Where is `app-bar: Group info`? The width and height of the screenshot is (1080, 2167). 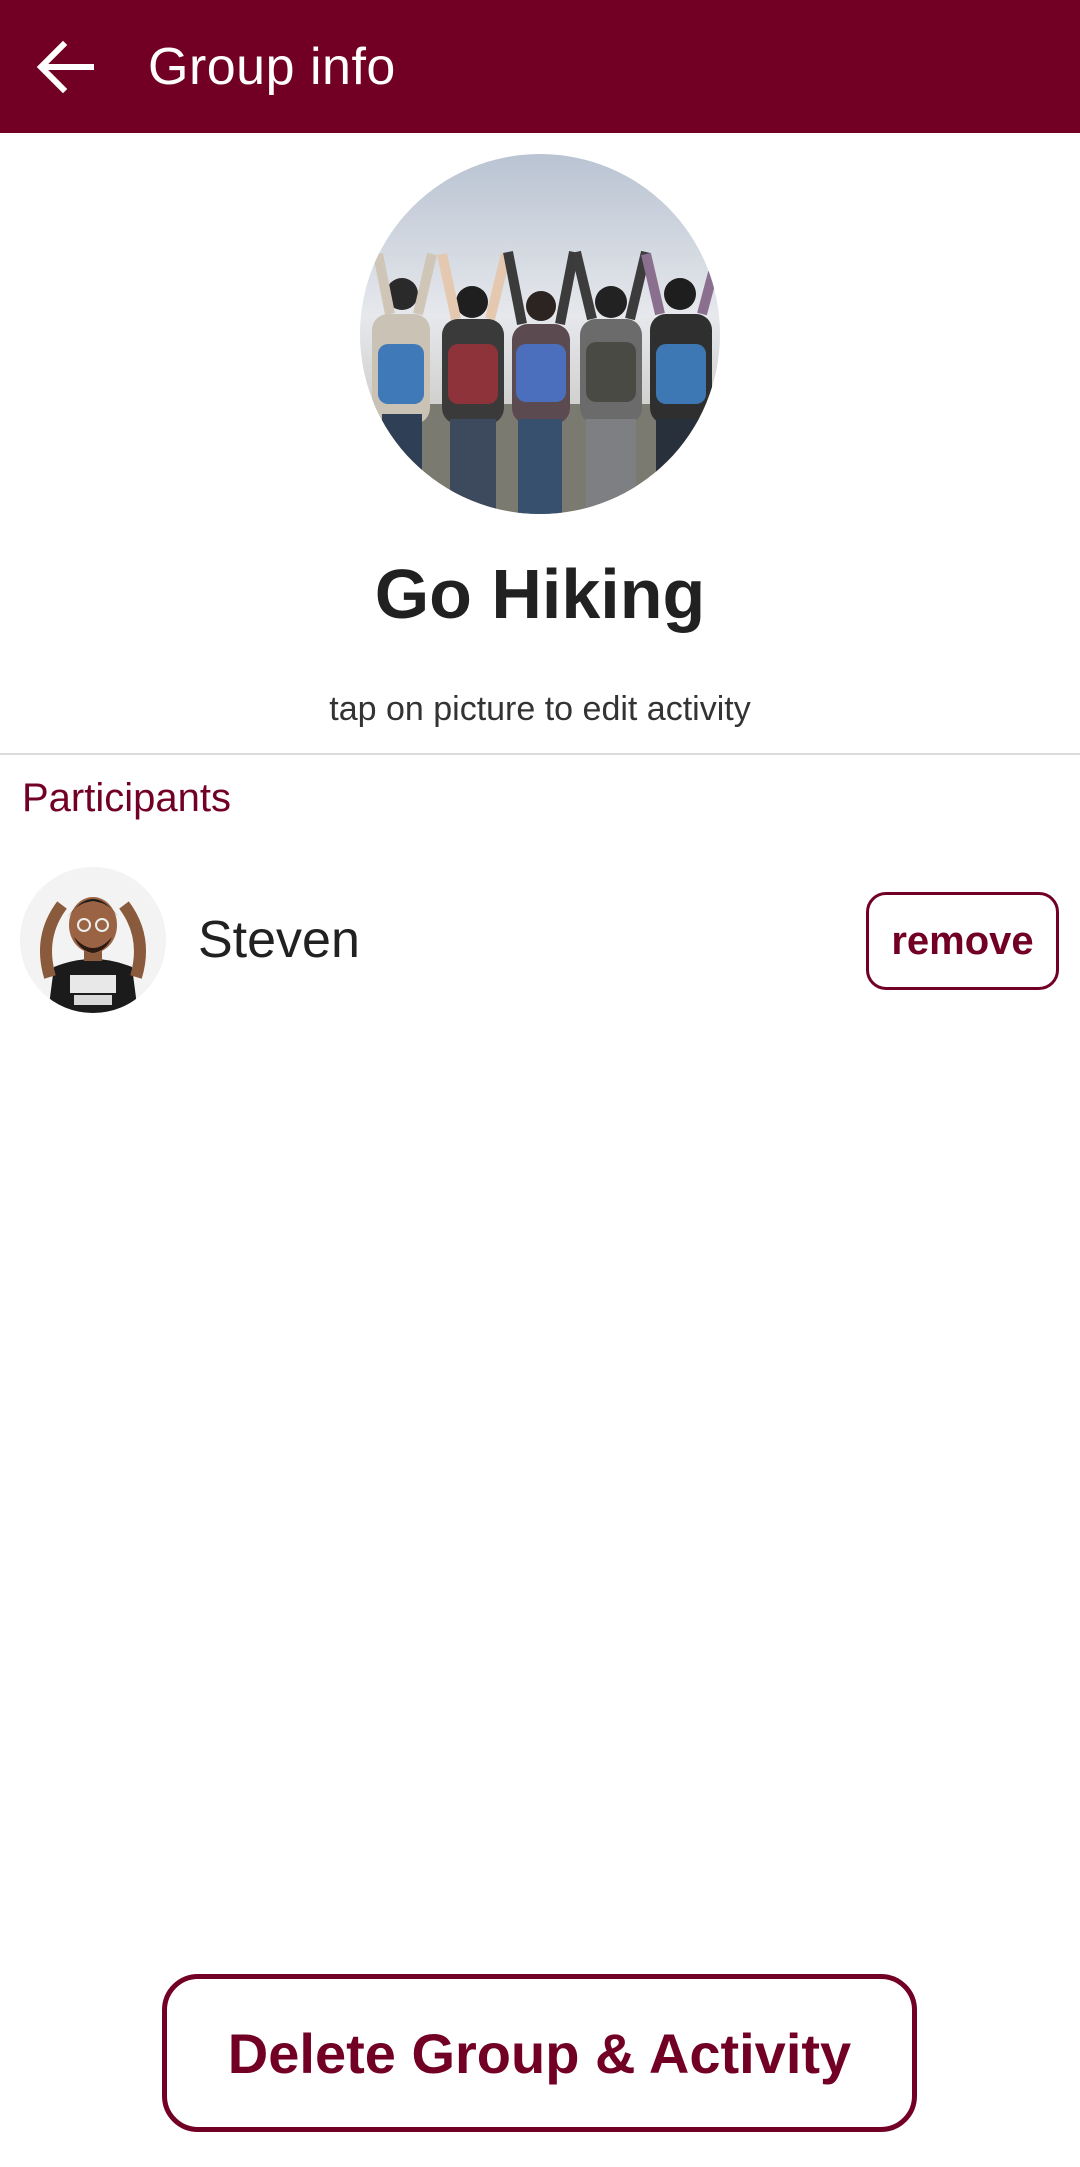
app-bar: Group info is located at coordinates (540, 66).